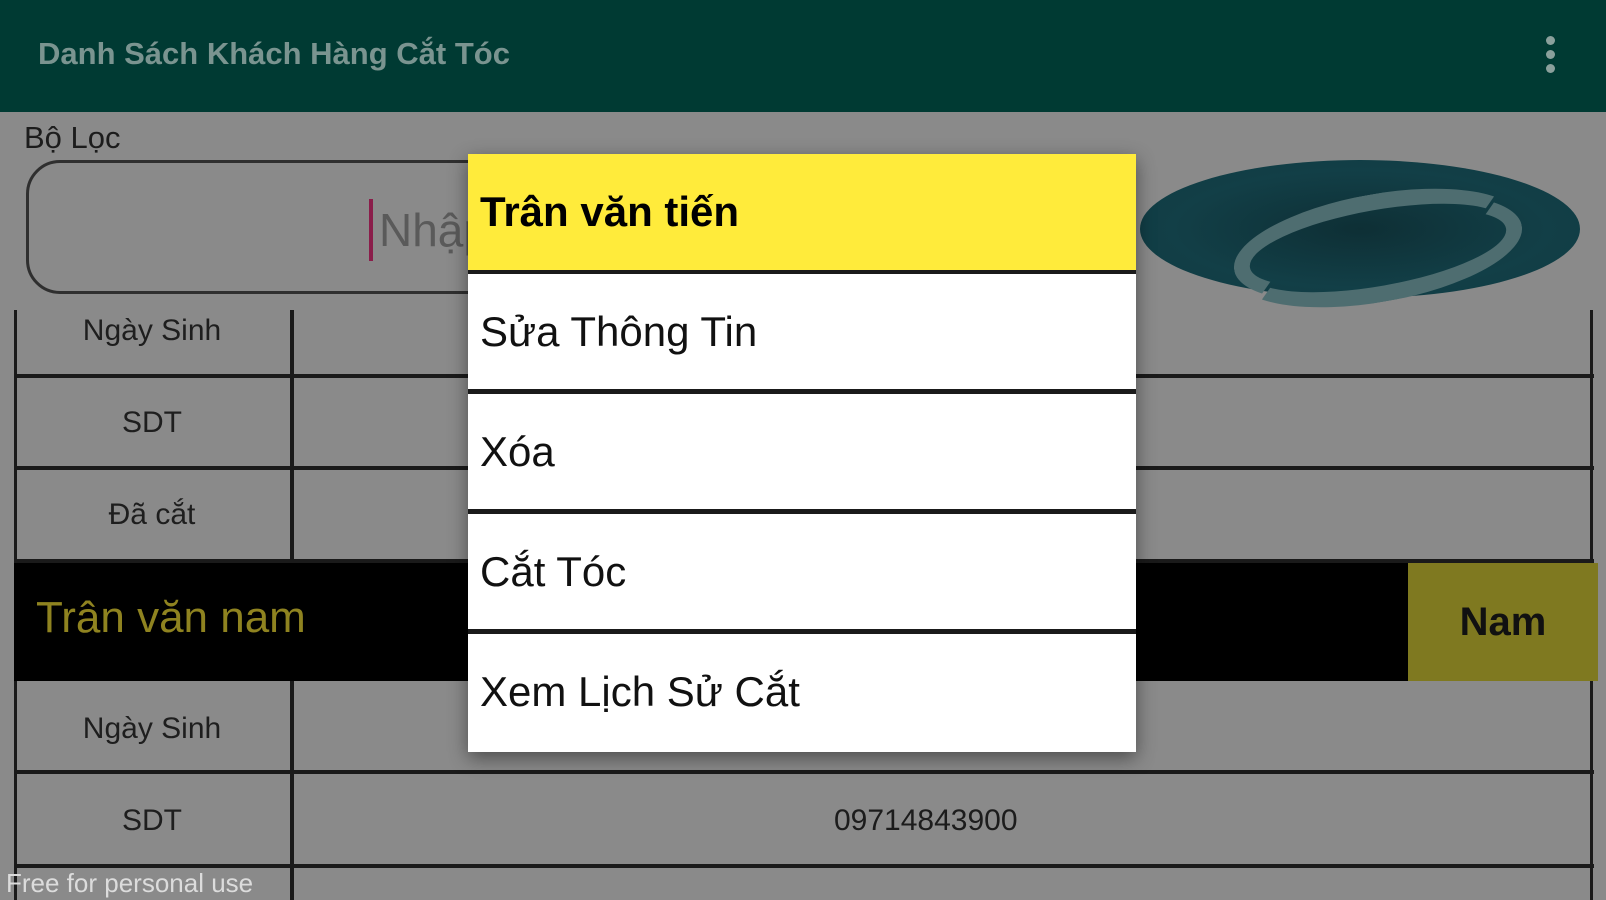 This screenshot has height=900, width=1606. What do you see at coordinates (802, 693) in the screenshot?
I see `menu-item-view-history: Xem Lịch Sử Cắt` at bounding box center [802, 693].